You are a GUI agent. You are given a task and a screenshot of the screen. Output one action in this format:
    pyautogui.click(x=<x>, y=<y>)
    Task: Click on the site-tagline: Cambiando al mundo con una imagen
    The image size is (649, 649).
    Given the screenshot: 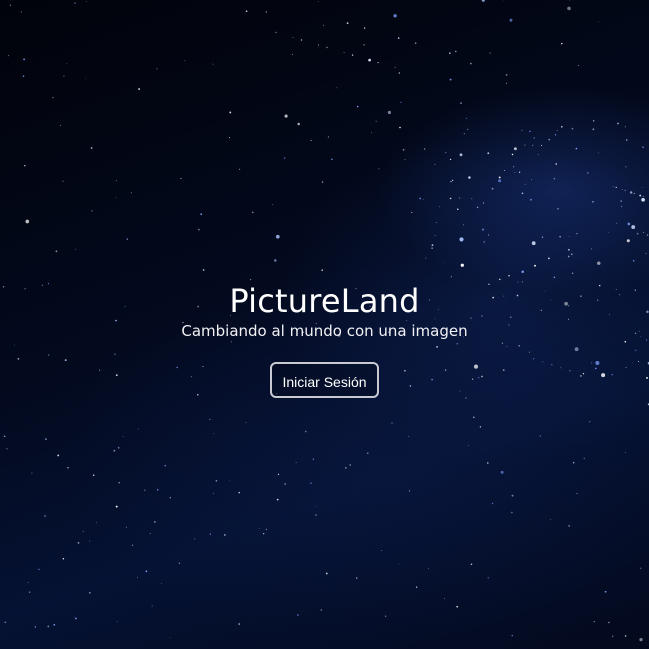 What is the action you would take?
    pyautogui.click(x=324, y=331)
    